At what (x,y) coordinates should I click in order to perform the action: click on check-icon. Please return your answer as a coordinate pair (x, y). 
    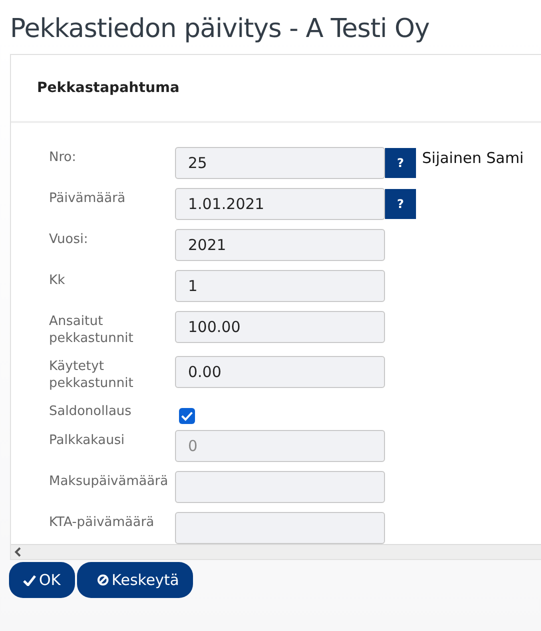
    Looking at the image, I should click on (29, 580).